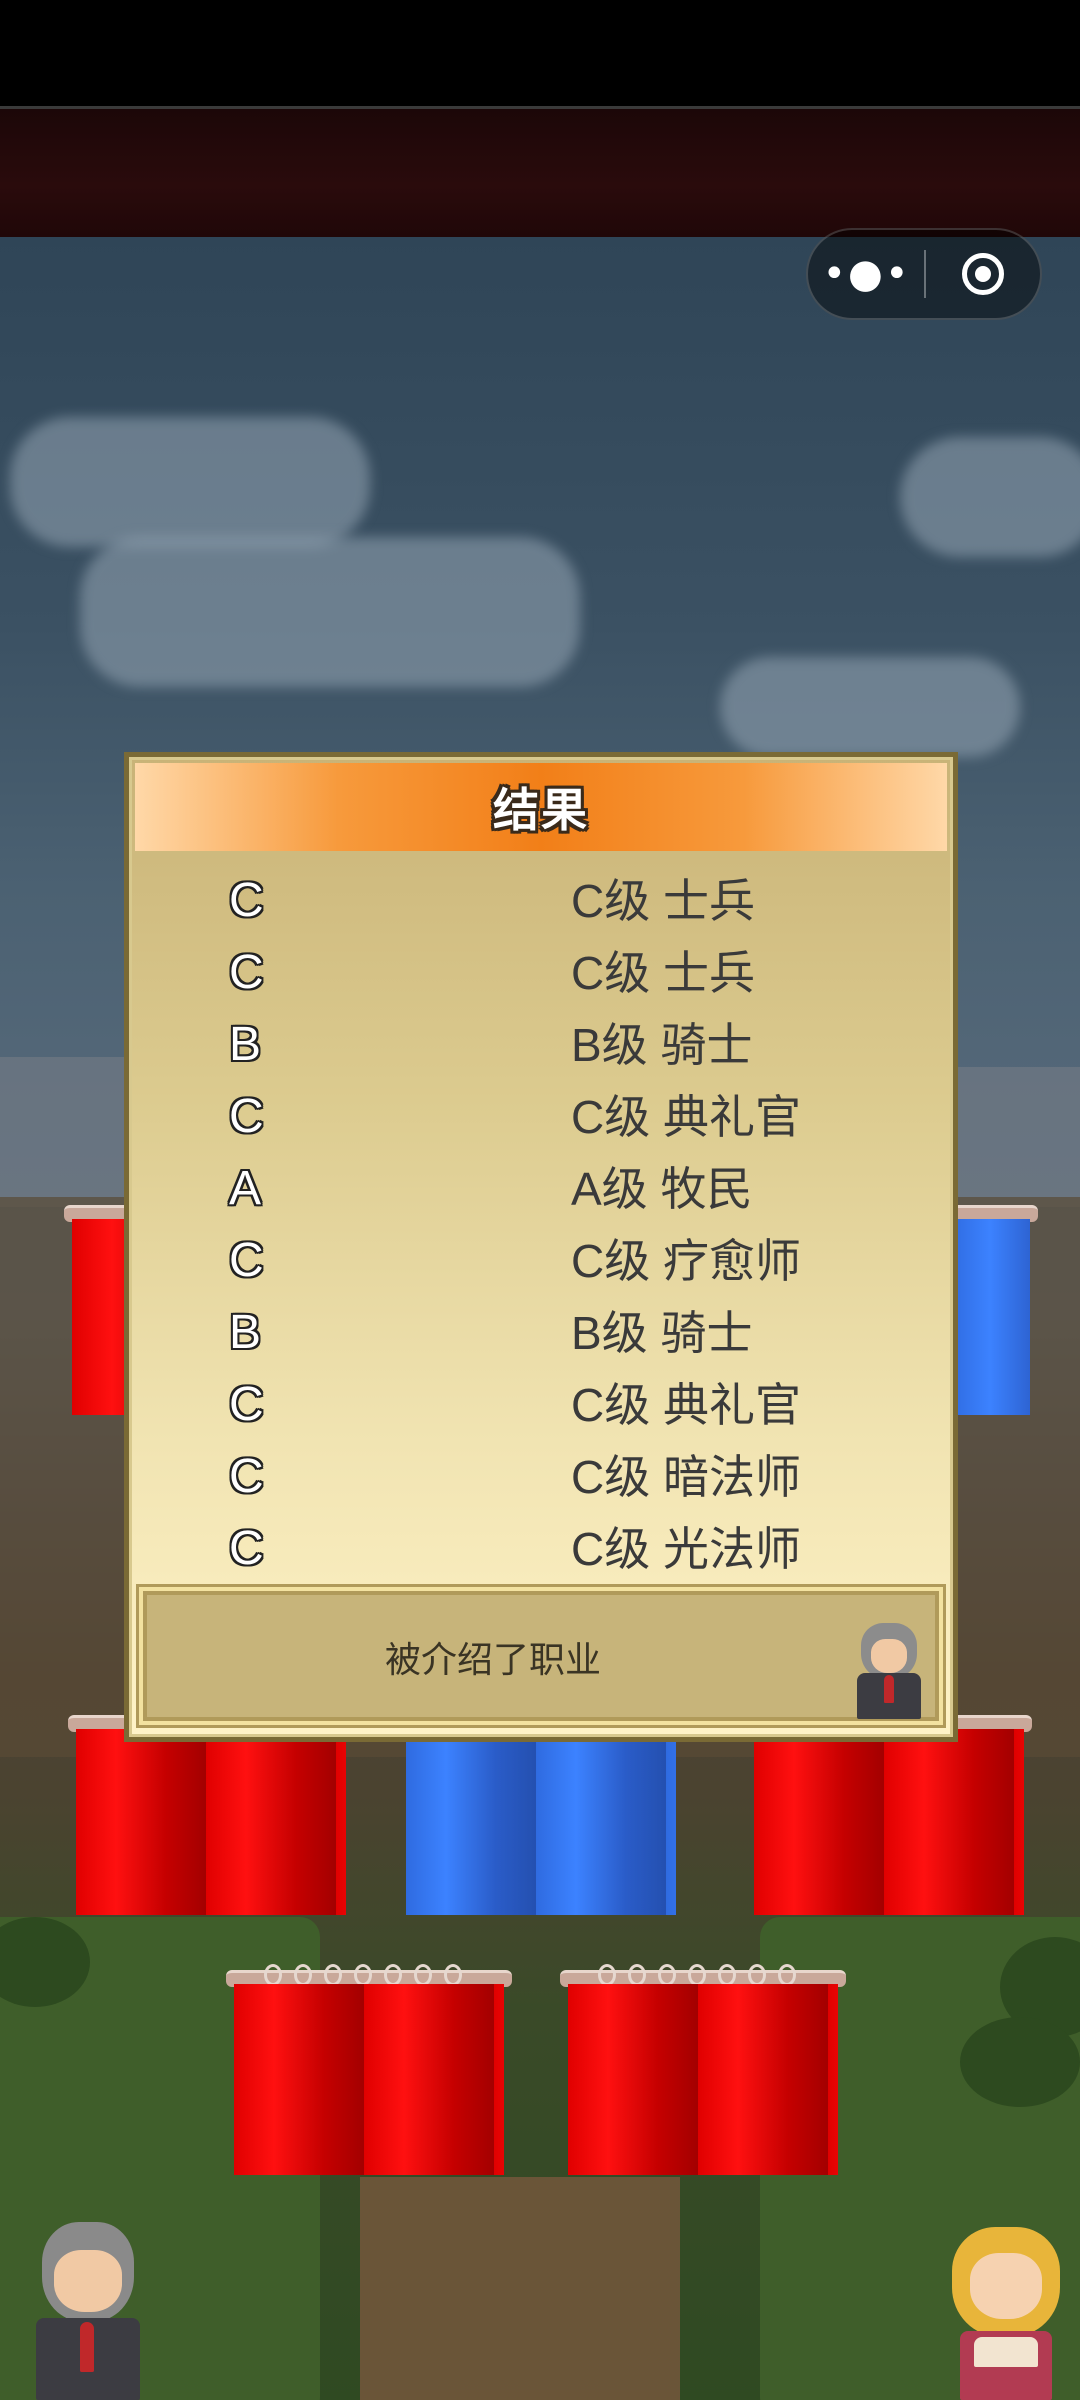  What do you see at coordinates (686, 1549) in the screenshot?
I see `result-job: C级 光法师` at bounding box center [686, 1549].